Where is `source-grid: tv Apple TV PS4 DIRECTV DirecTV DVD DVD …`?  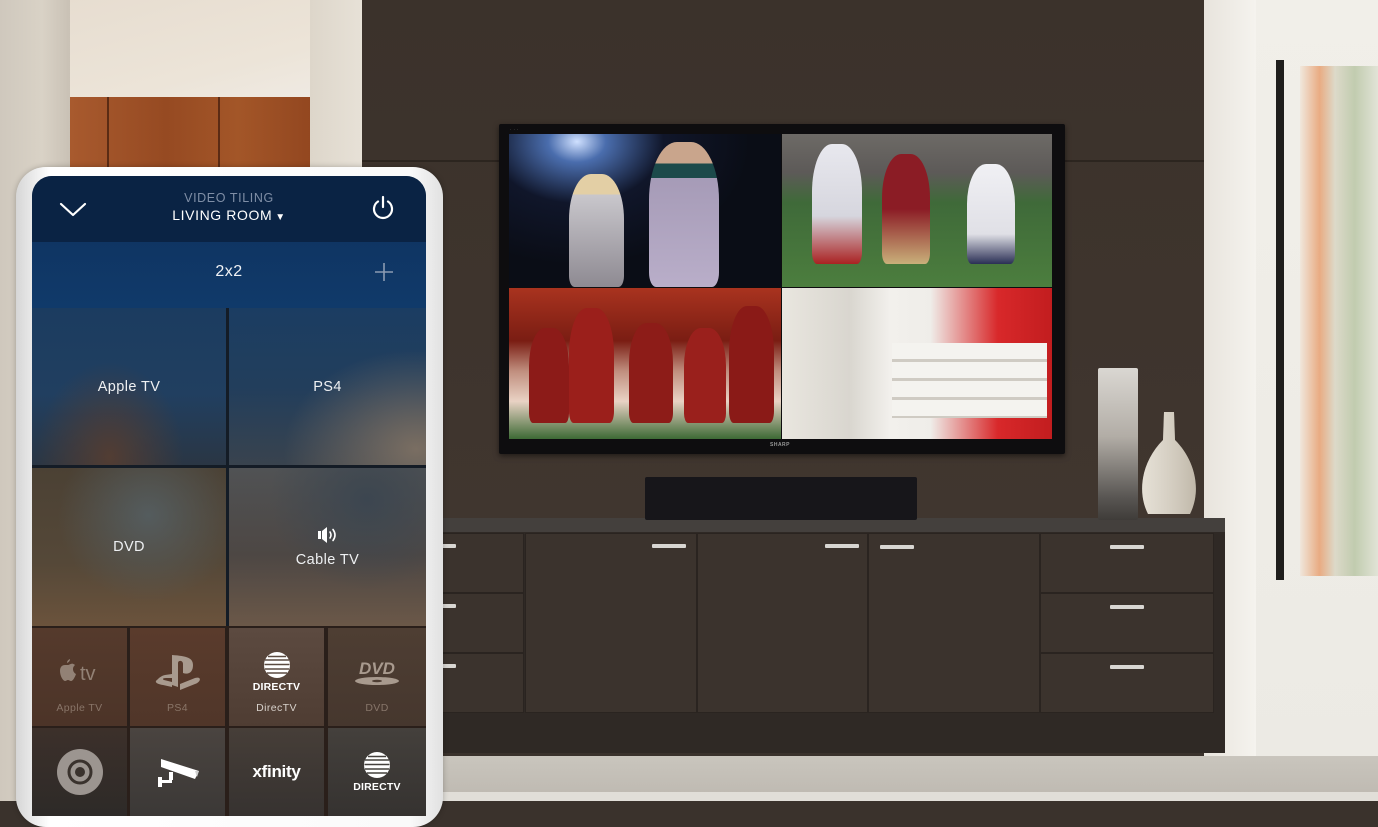
source-grid: tv Apple TV PS4 DIRECTV DirecTV DVD DVD … is located at coordinates (229, 721).